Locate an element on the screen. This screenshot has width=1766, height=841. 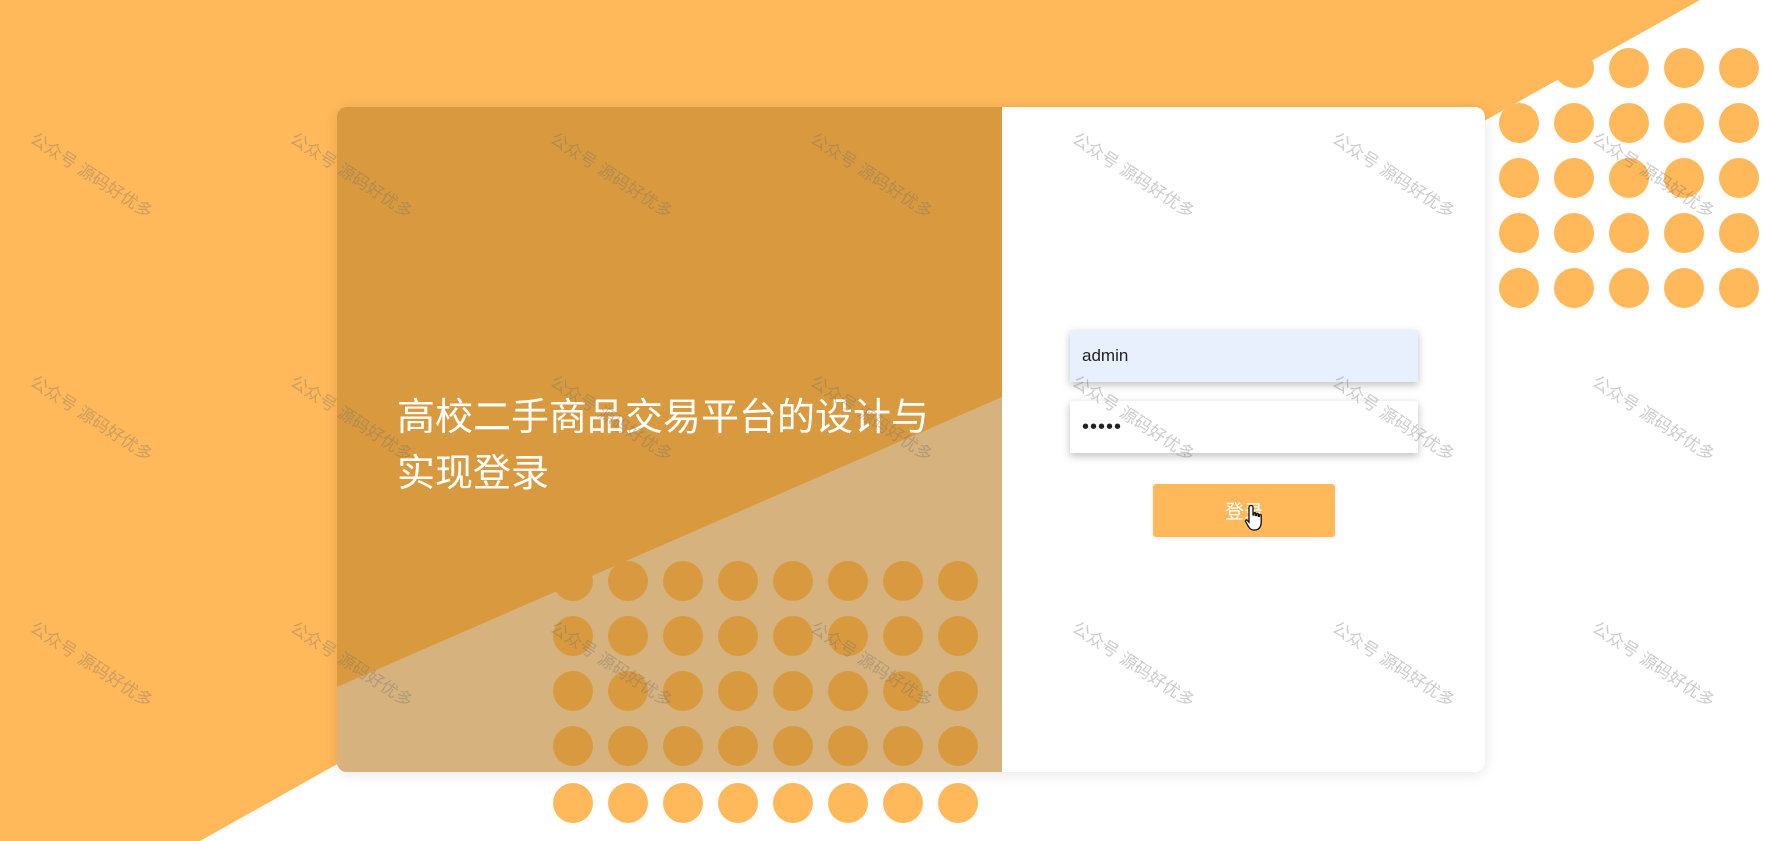
hand-pointer-icon is located at coordinates (1253, 517).